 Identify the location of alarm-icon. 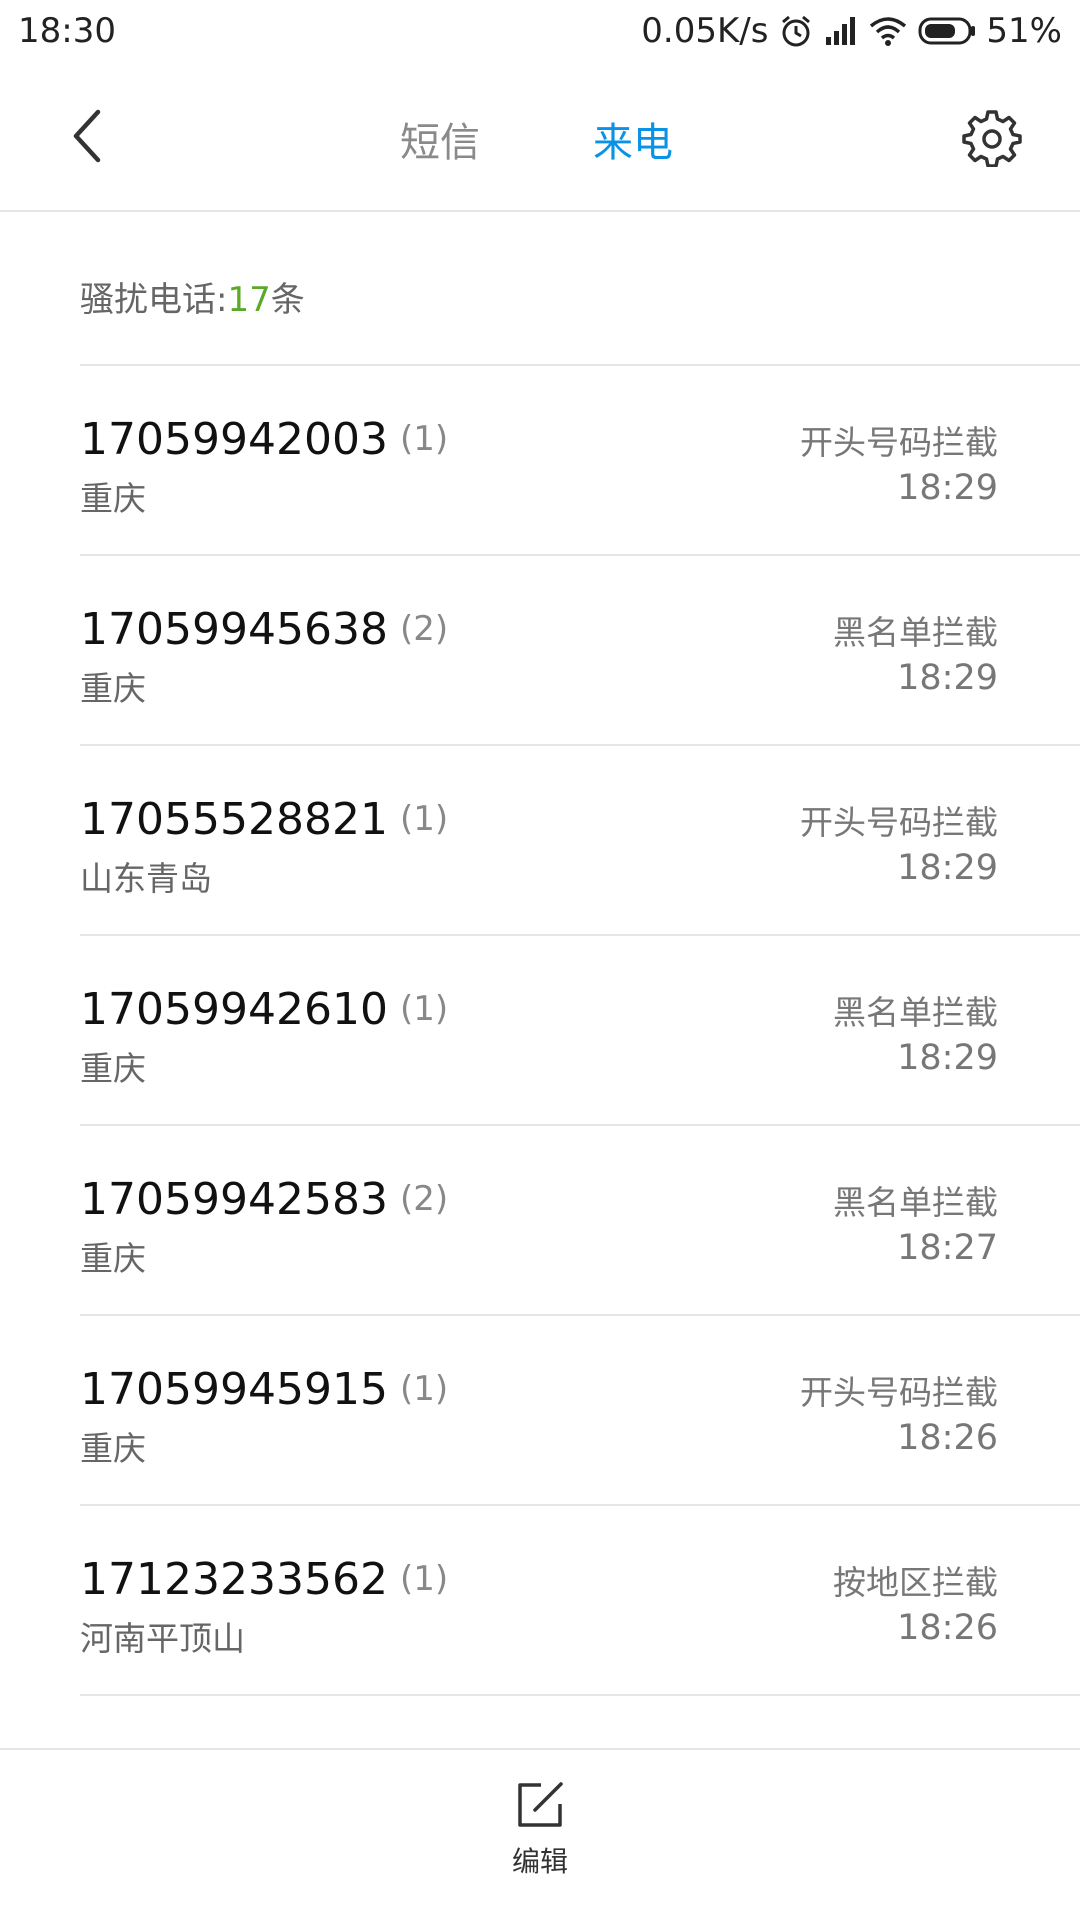
(796, 31).